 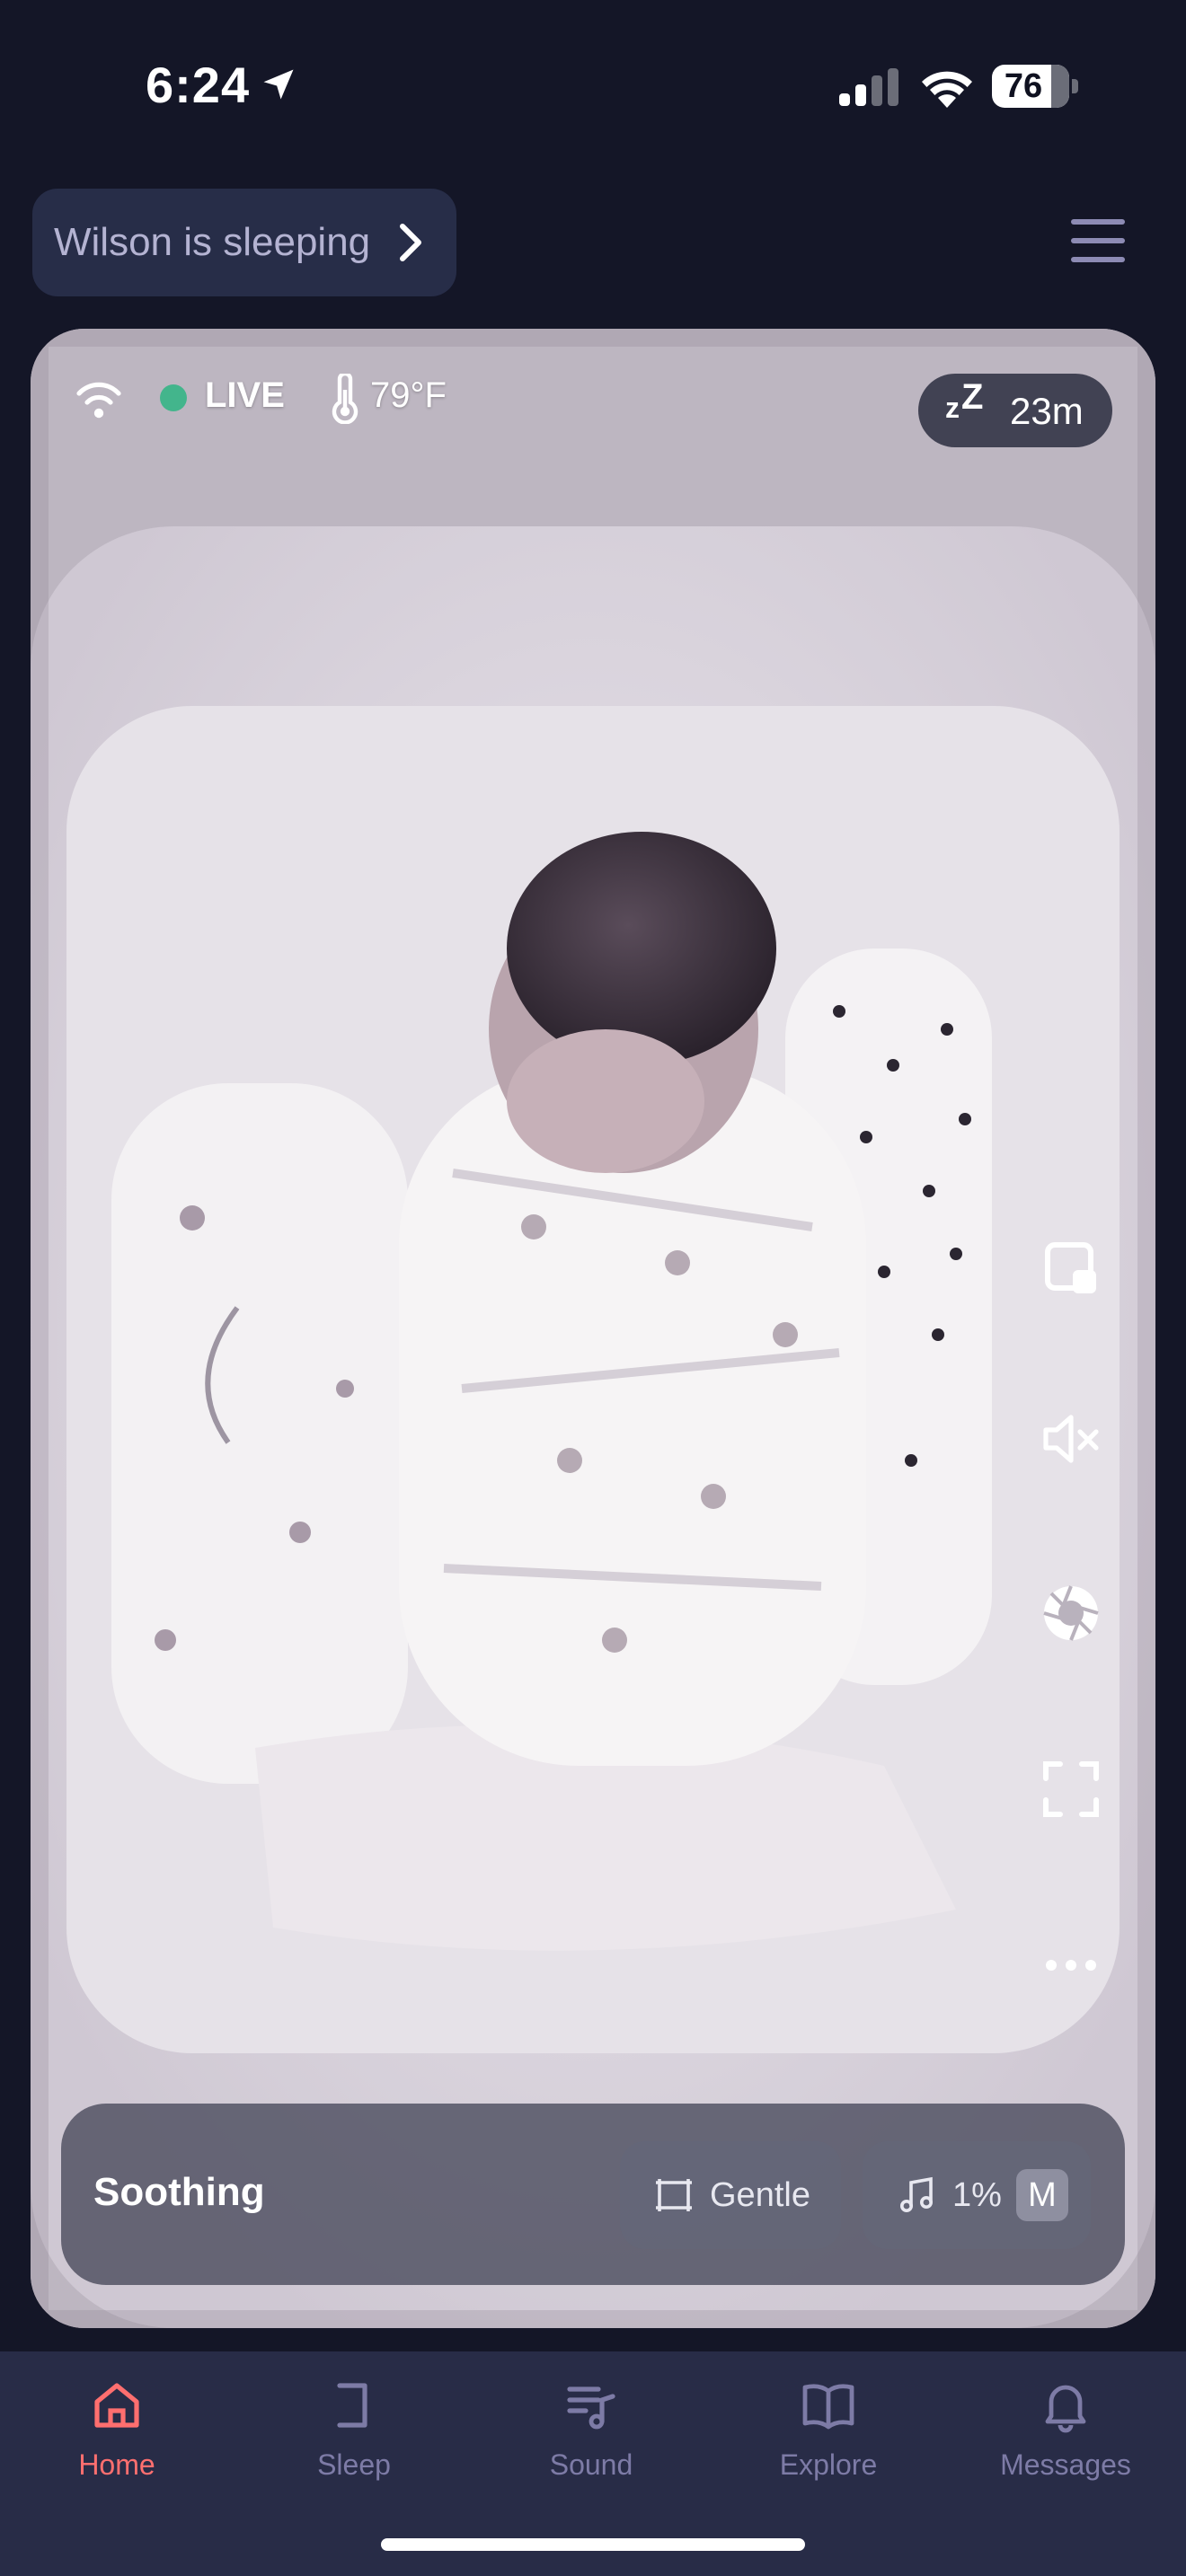 I want to click on fullscreen-button, so click(x=1071, y=1789).